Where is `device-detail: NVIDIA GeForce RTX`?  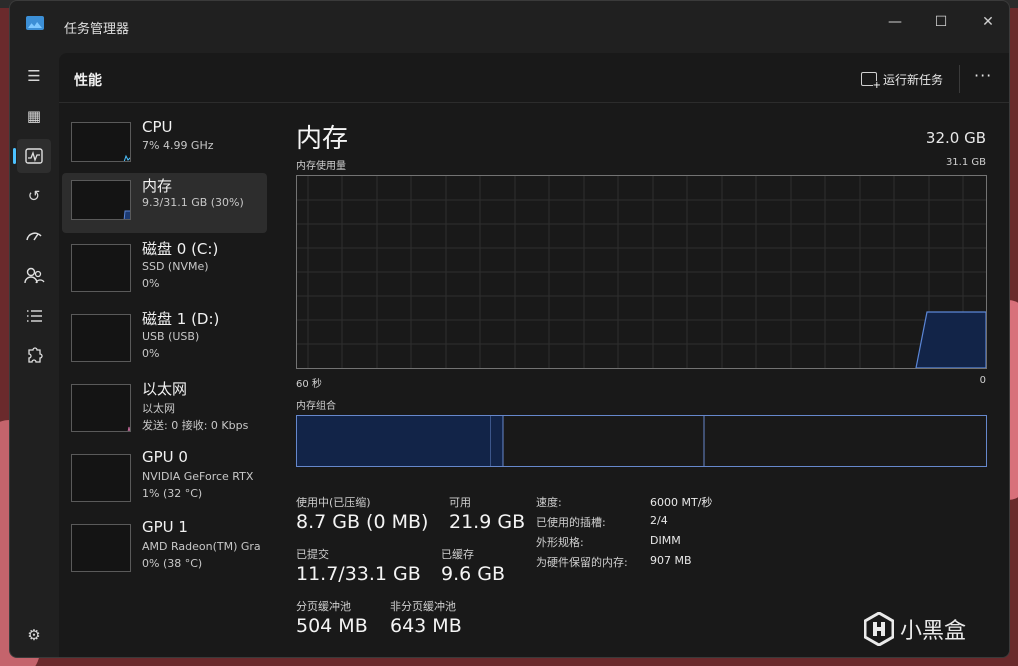
device-detail: NVIDIA GeForce RTX is located at coordinates (198, 476).